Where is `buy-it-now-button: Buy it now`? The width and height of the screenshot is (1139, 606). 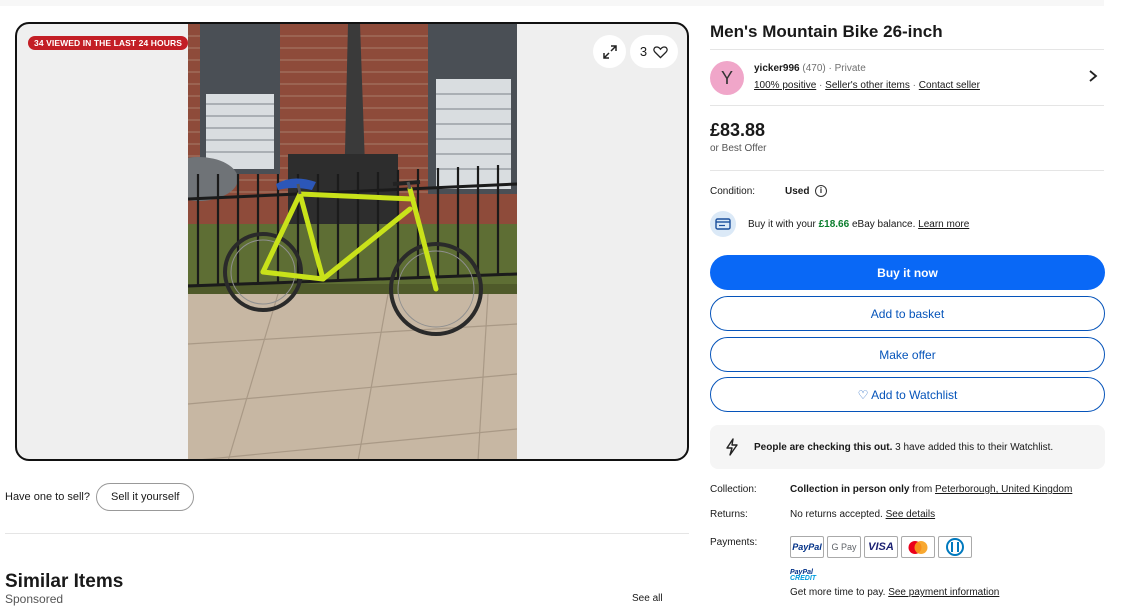
buy-it-now-button: Buy it now is located at coordinates (907, 272).